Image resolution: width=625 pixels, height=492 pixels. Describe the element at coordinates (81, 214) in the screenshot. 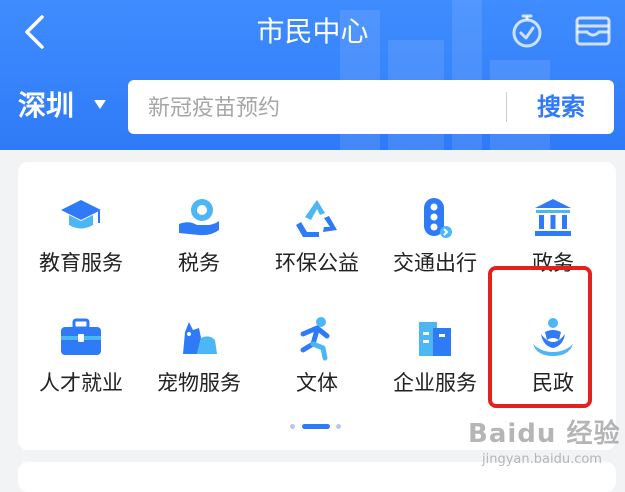

I see `graduation-cap-icon` at that location.